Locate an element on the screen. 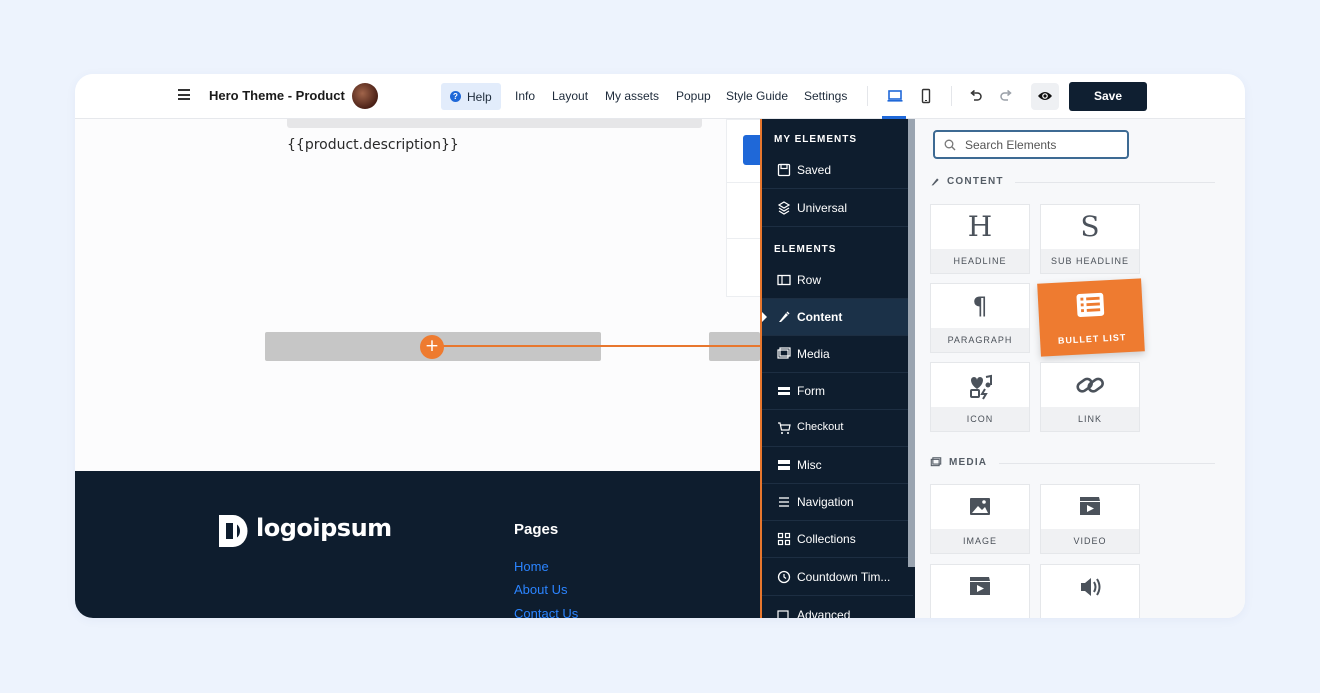  audio-icon is located at coordinates (1091, 587).